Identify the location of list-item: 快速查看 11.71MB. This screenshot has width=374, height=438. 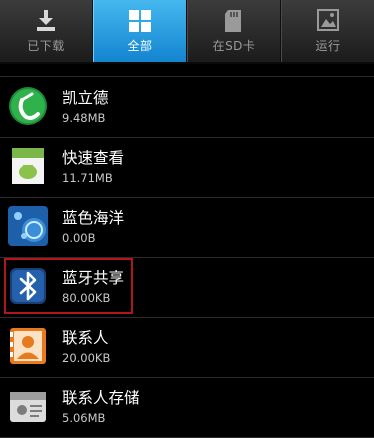
(187, 168).